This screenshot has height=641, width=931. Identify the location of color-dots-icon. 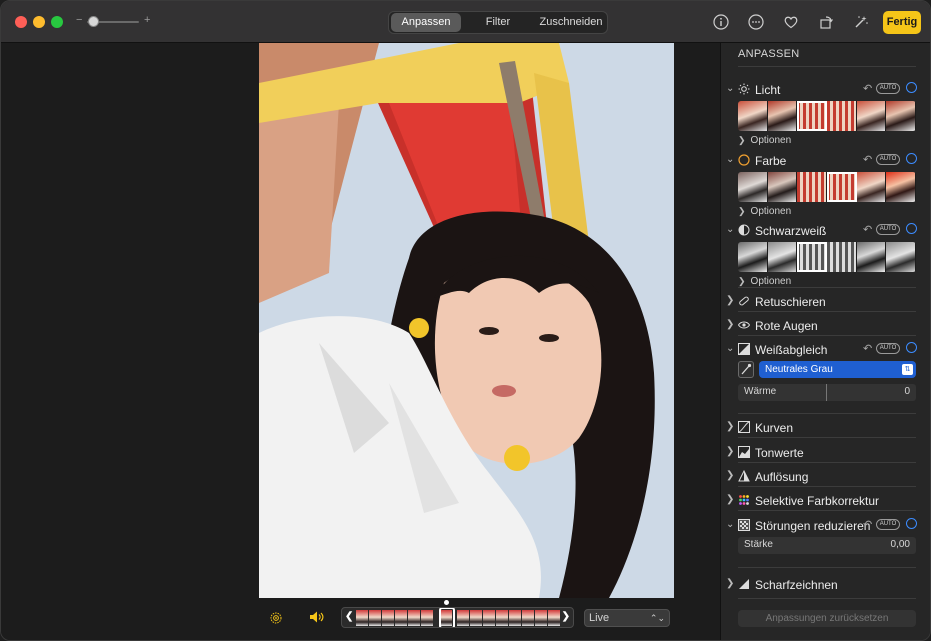
(744, 500).